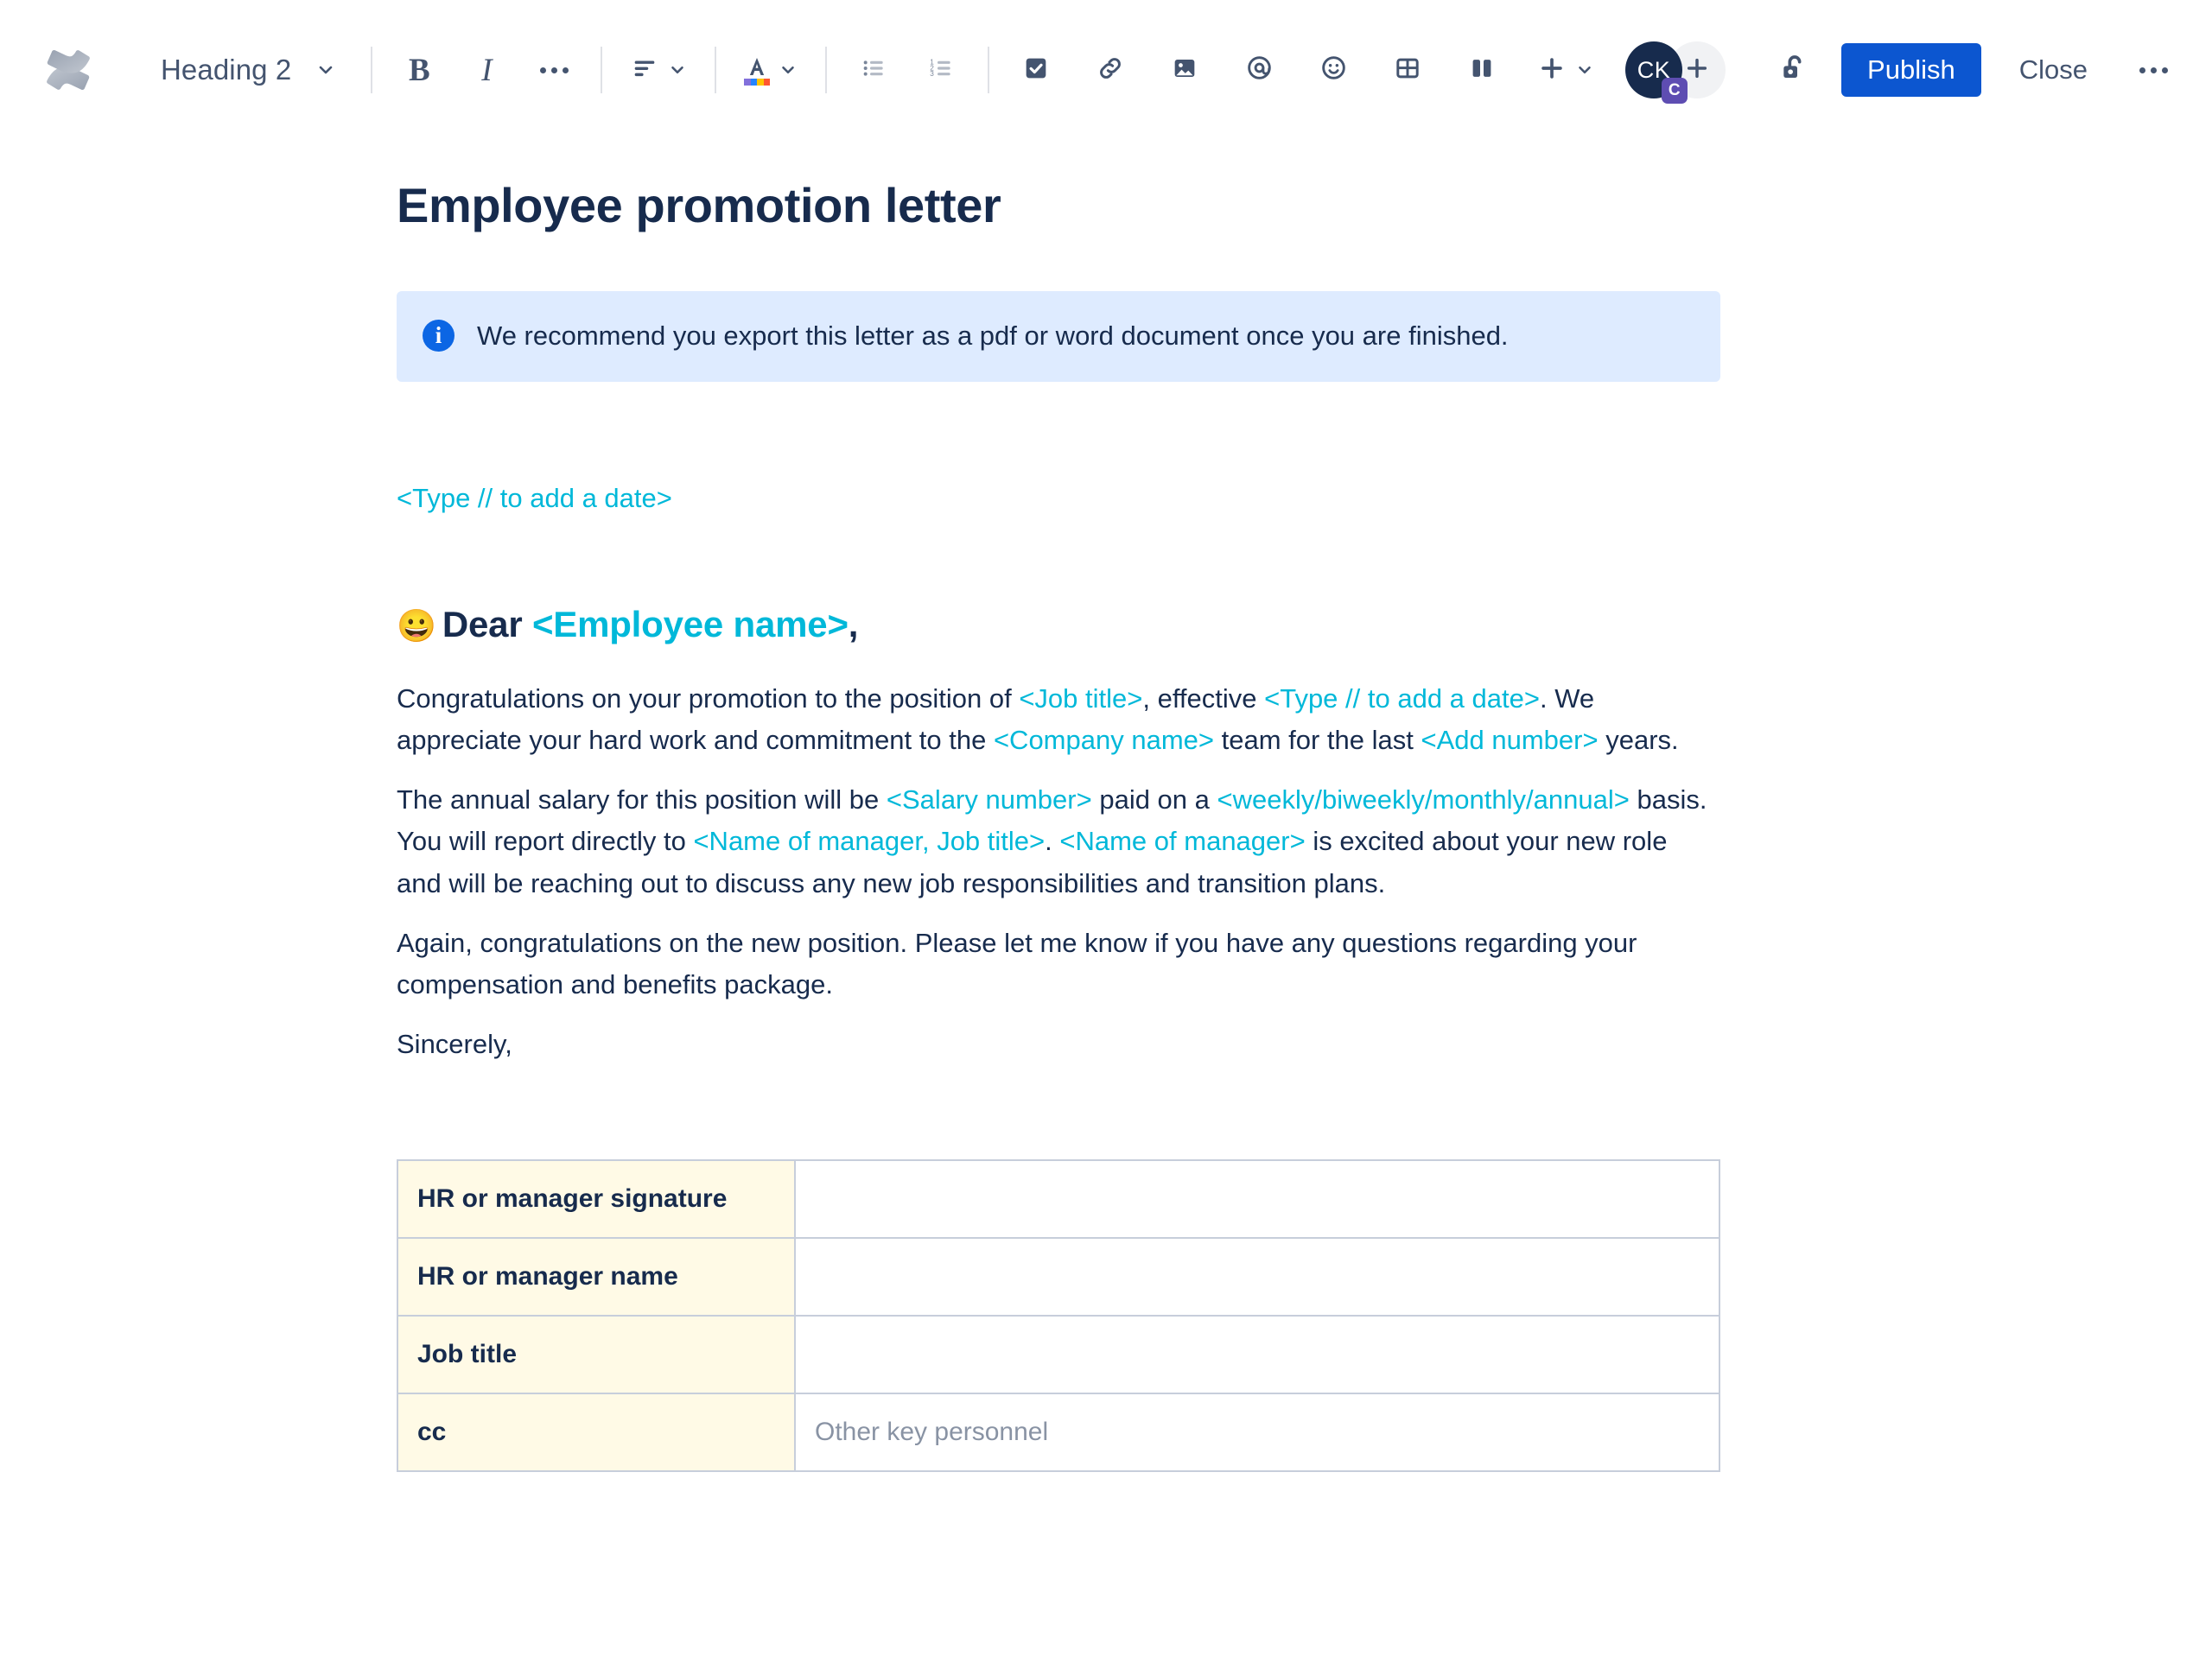 This screenshot has height=1669, width=2212. Describe the element at coordinates (596, 1276) in the screenshot. I see `table-row-label: HR or manager name` at that location.